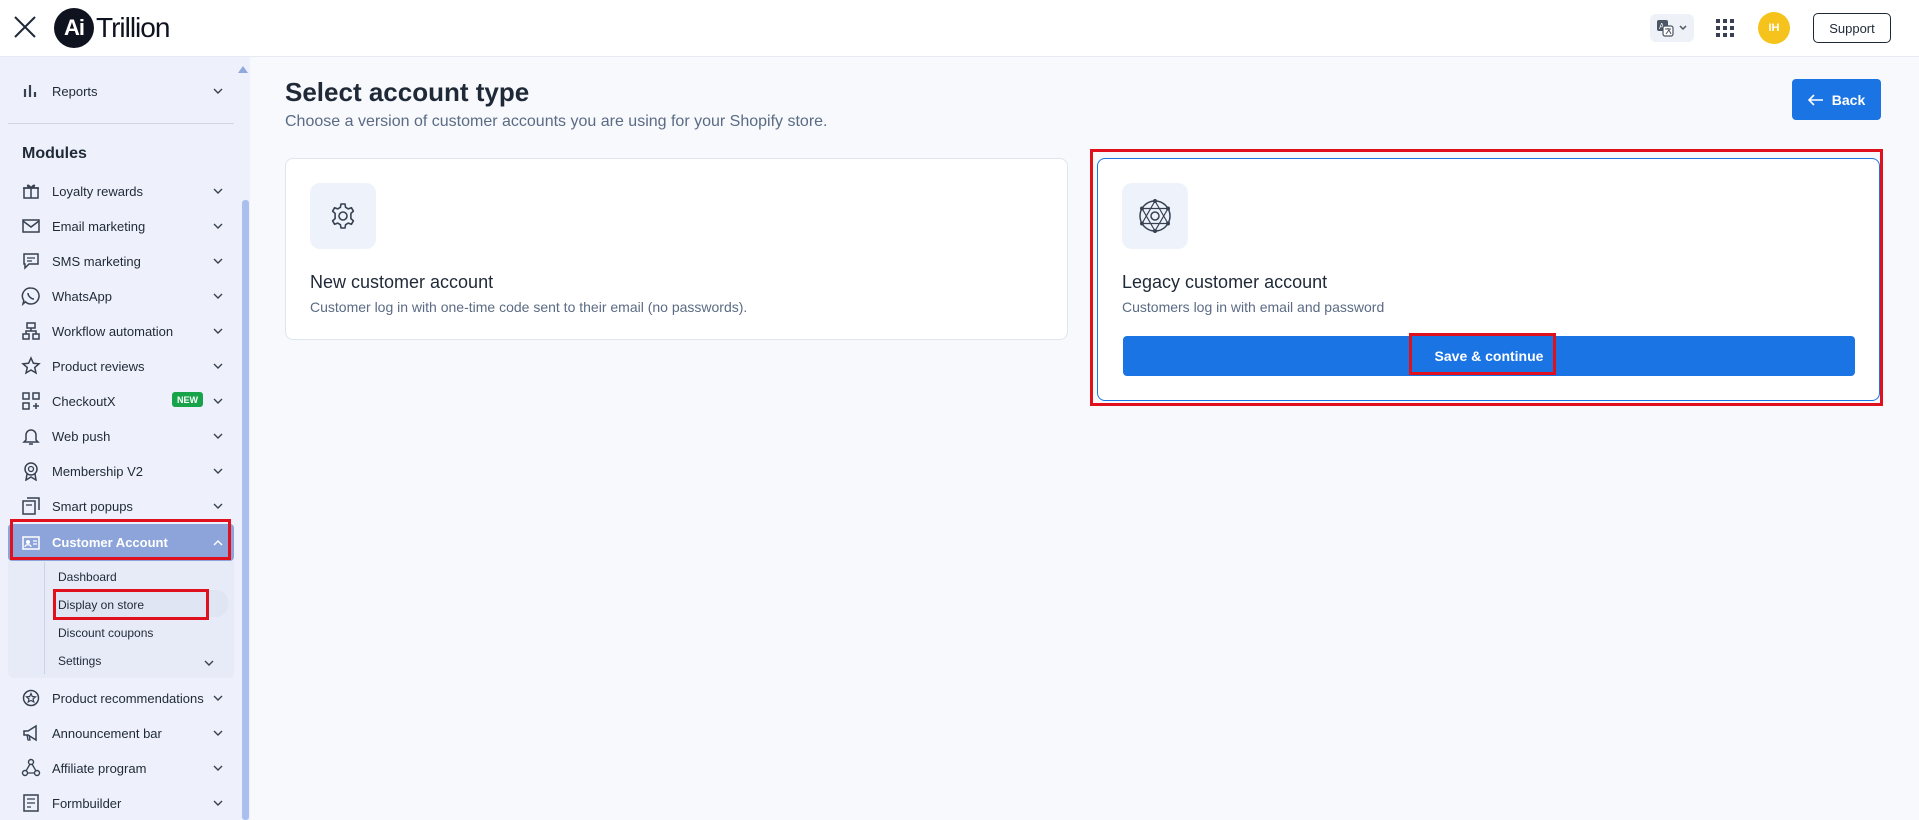 Image resolution: width=1919 pixels, height=820 pixels. I want to click on sidebar-item-label: Formbuilder, so click(87, 803).